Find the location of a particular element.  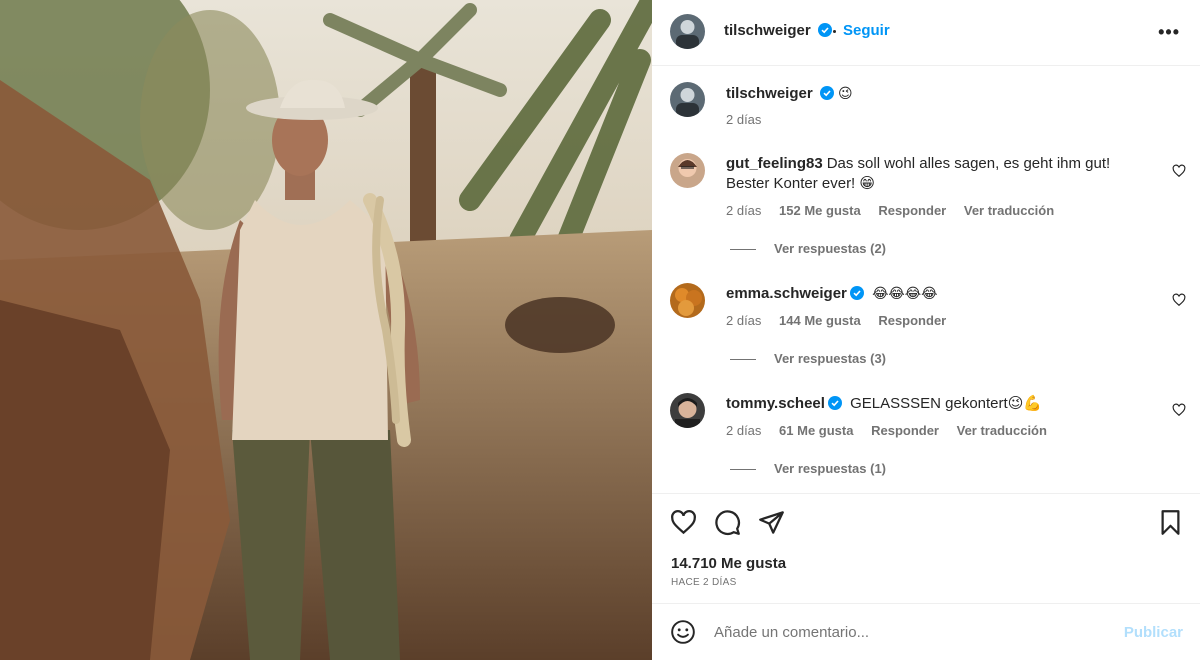

comment-username: tommy.scheel is located at coordinates (784, 403).